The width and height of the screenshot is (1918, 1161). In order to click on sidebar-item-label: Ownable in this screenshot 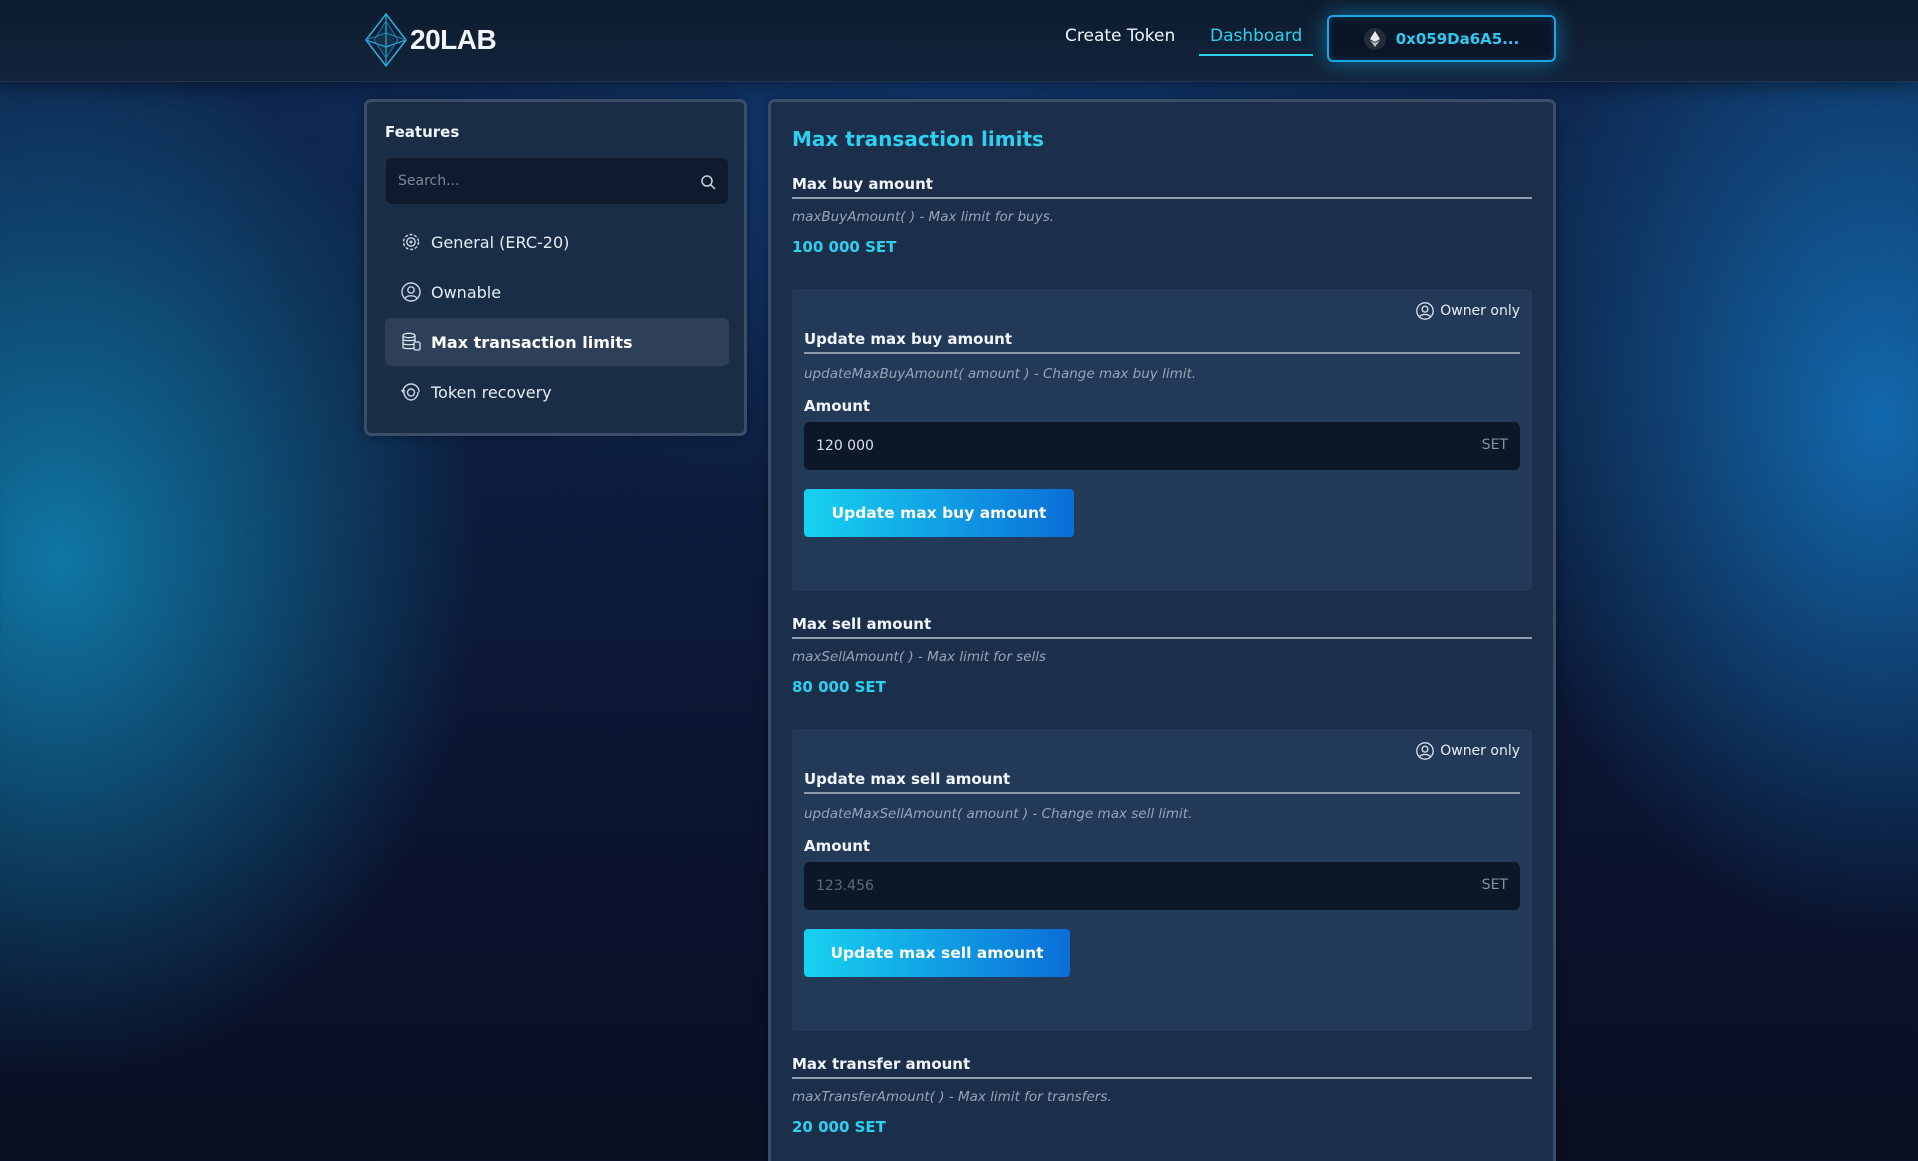, I will do `click(466, 292)`.